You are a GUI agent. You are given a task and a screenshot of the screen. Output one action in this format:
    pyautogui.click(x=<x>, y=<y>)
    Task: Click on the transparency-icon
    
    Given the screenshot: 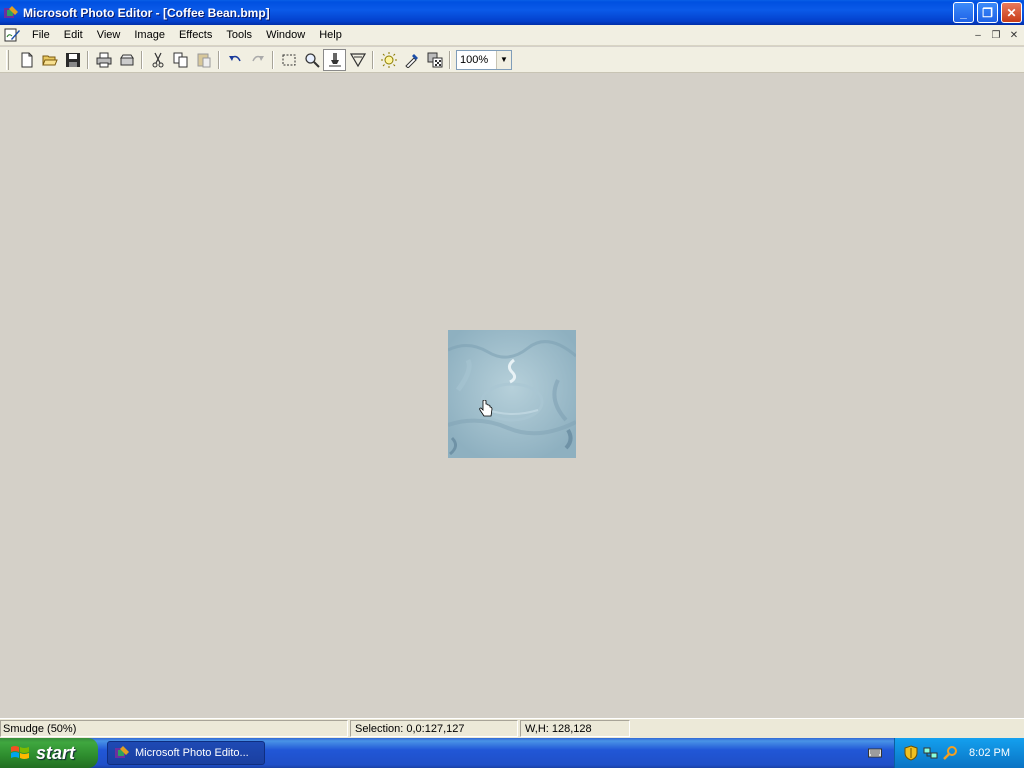 What is the action you would take?
    pyautogui.click(x=434, y=59)
    